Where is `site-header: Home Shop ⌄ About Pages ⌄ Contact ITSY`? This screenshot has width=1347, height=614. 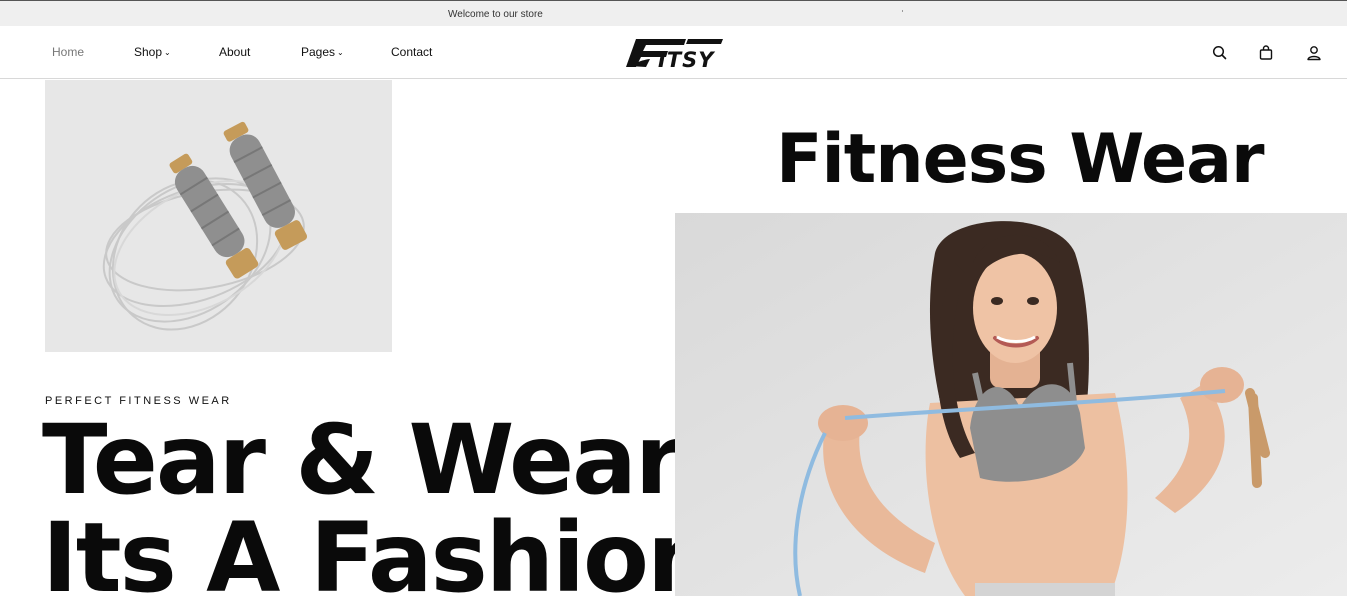
site-header: Home Shop ⌄ About Pages ⌄ Contact ITSY is located at coordinates (673, 52).